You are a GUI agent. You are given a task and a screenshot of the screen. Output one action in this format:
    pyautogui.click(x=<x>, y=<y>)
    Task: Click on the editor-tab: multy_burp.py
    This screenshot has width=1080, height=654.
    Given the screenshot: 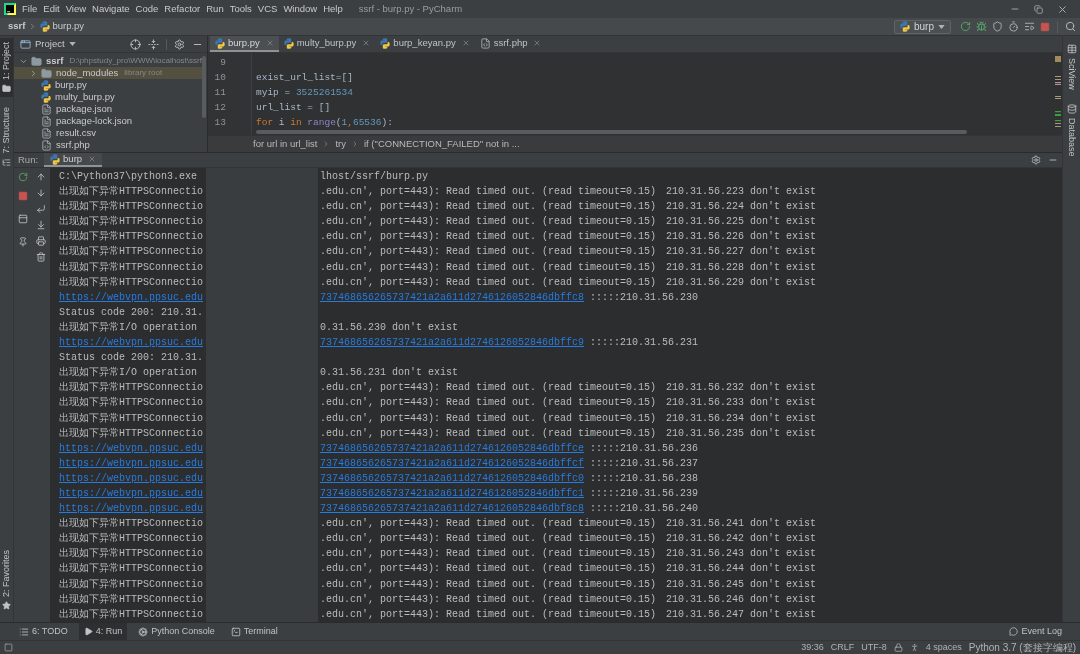 What is the action you would take?
    pyautogui.click(x=327, y=44)
    